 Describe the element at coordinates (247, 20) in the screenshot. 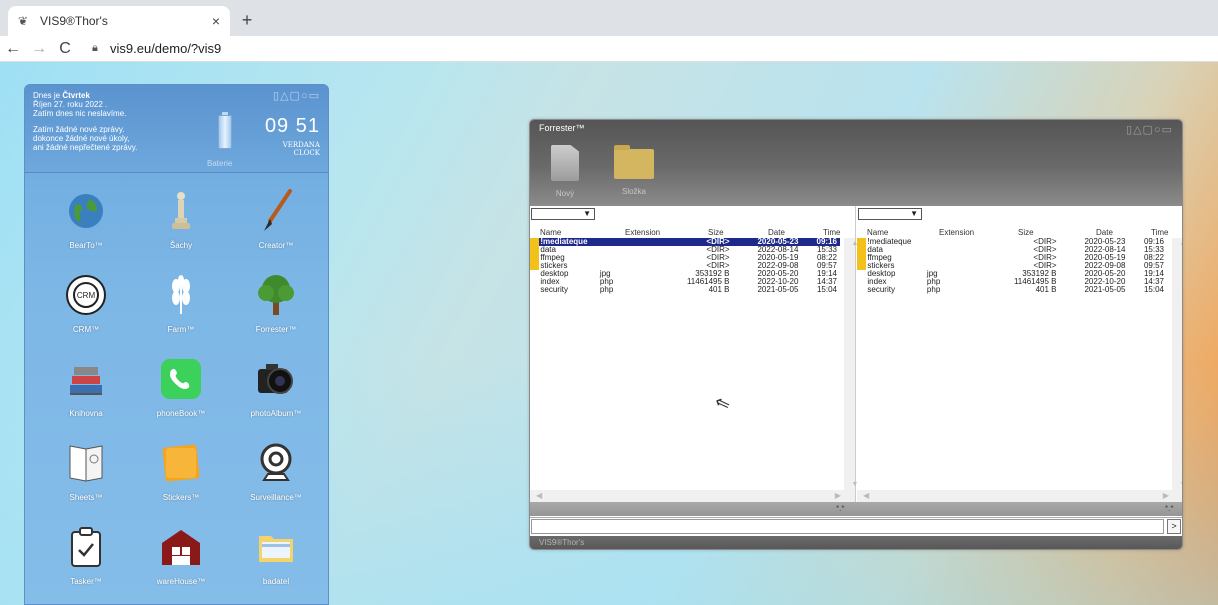

I see `new-tab-button: +` at that location.